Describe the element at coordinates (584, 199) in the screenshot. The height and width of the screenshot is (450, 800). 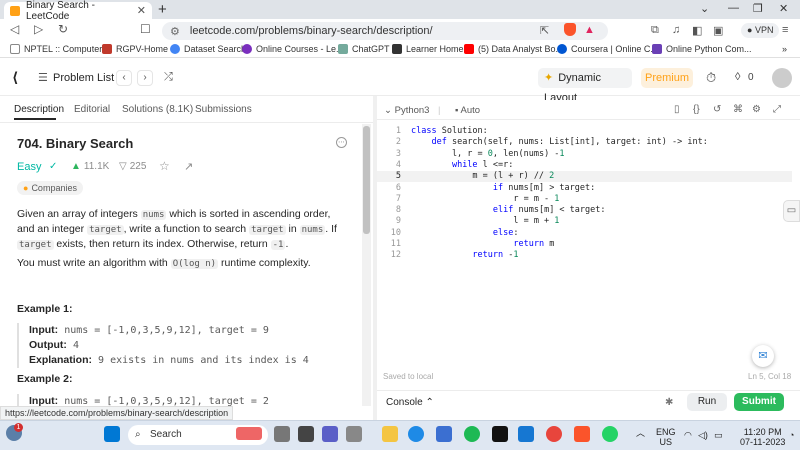
I see `code-line: 7 r = m - 1` at that location.